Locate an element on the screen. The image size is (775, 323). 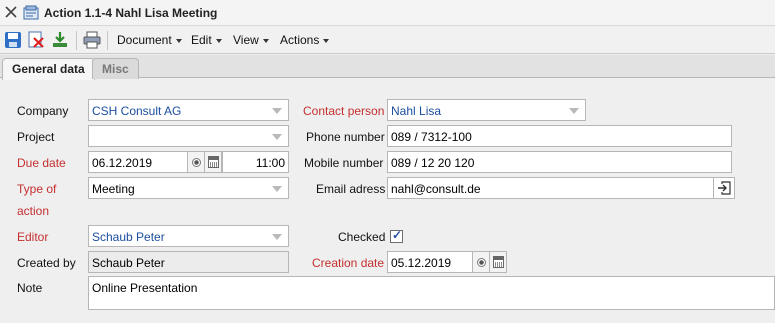
due-date-value: 06.12.2019 is located at coordinates (122, 163).